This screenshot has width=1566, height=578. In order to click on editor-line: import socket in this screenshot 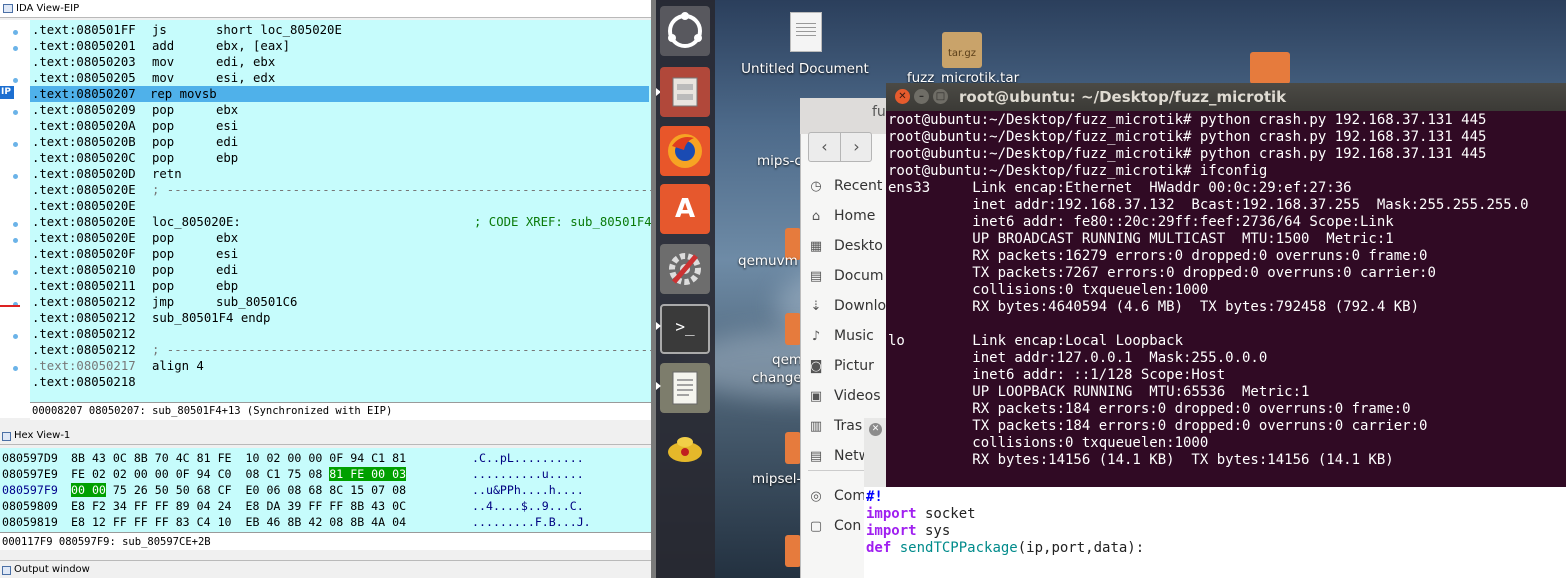, I will do `click(921, 514)`.